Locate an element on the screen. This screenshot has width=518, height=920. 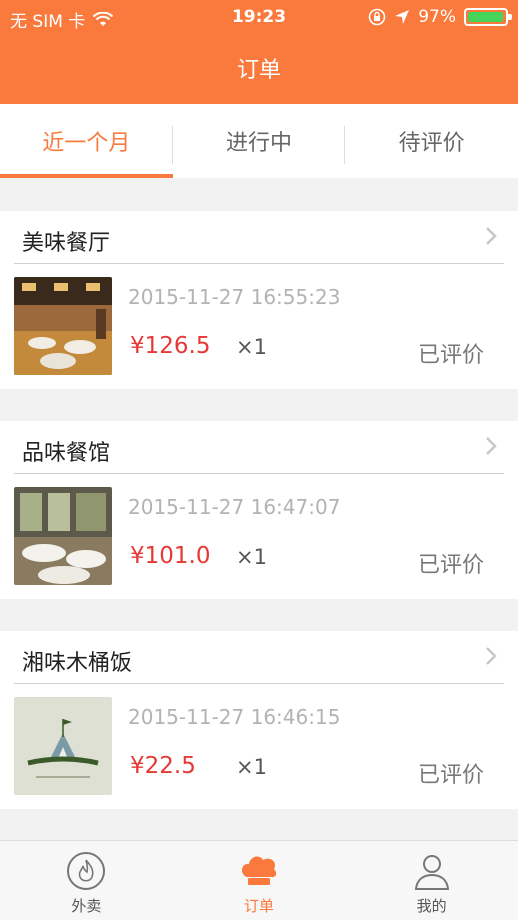
order-tabs: 近一个月 进行中 待评价 is located at coordinates (259, 141).